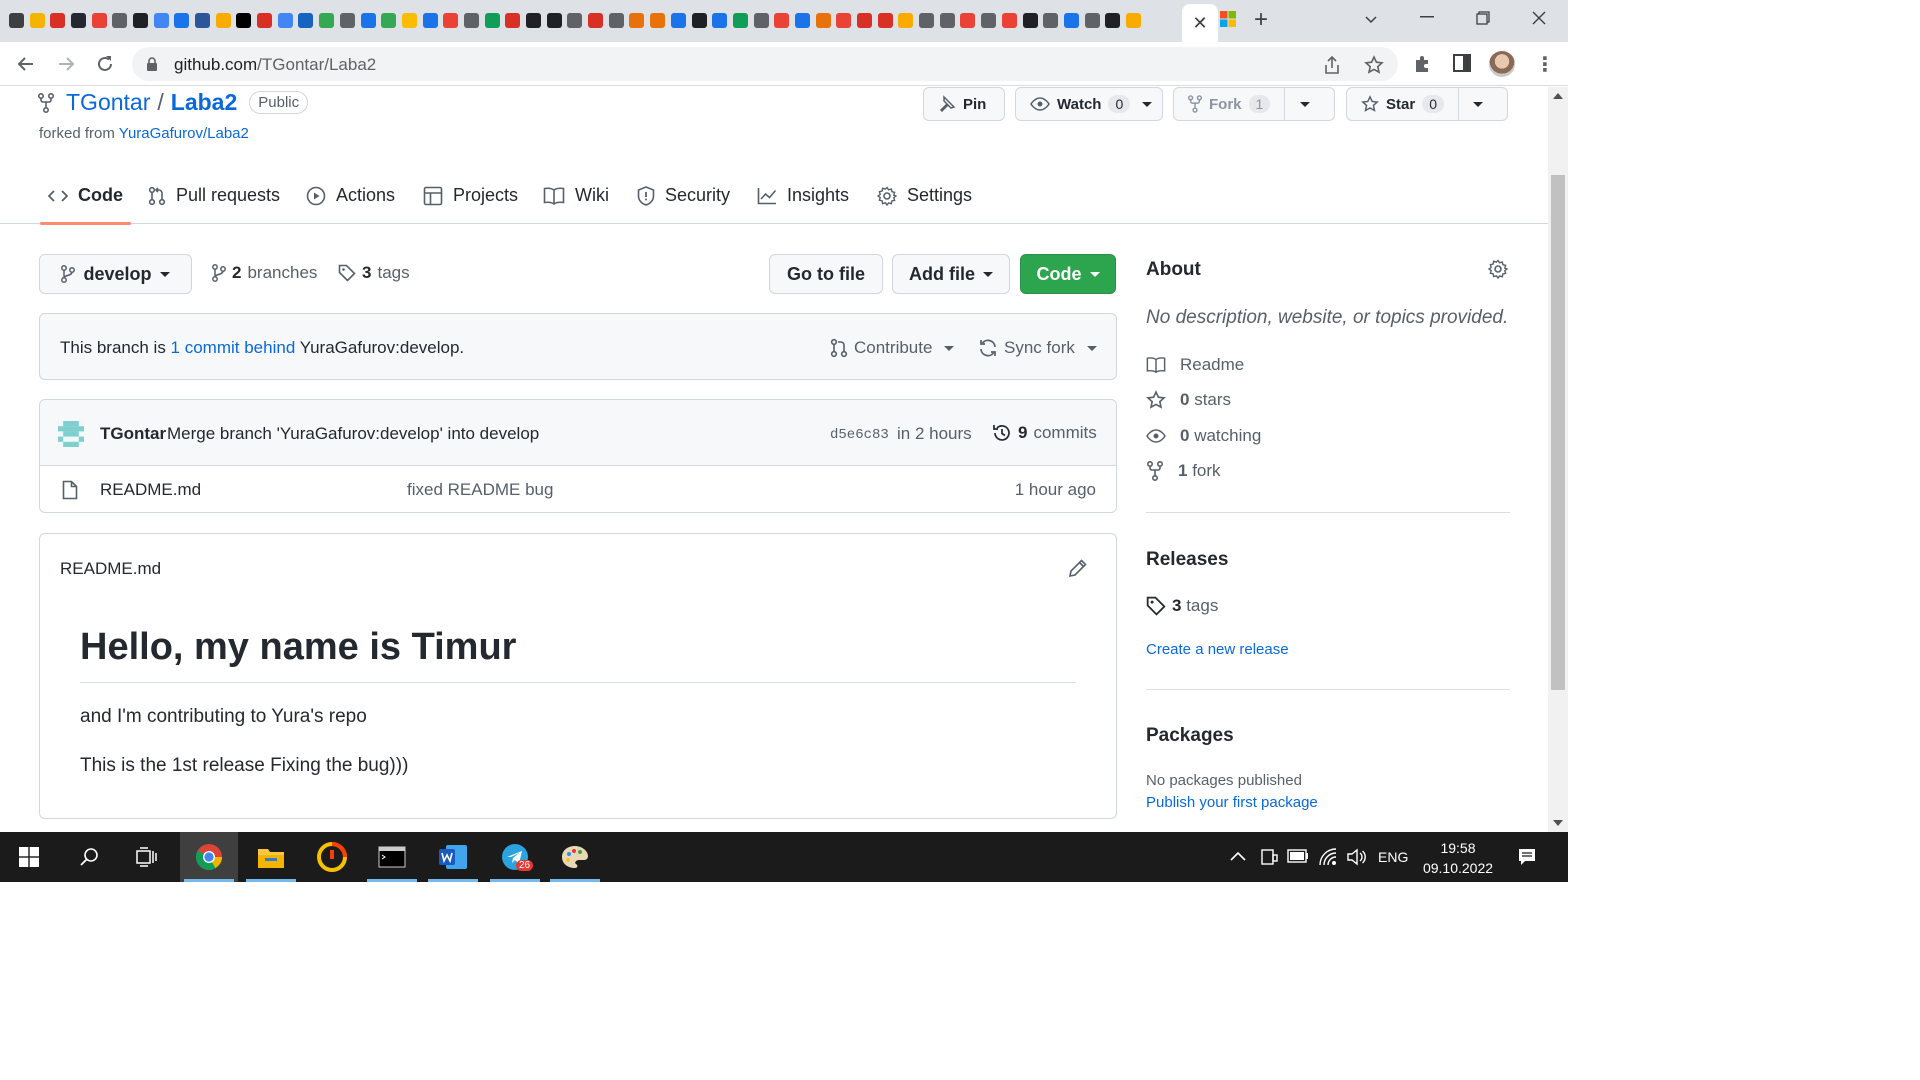 The image size is (1920, 1080). Describe the element at coordinates (1393, 857) in the screenshot. I see `input-language: ENG` at that location.